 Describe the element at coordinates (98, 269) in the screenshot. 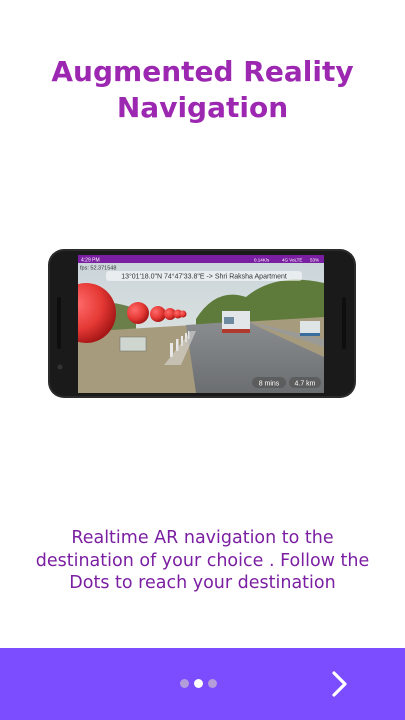

I see `fps-readout: fps: 52.371548` at that location.